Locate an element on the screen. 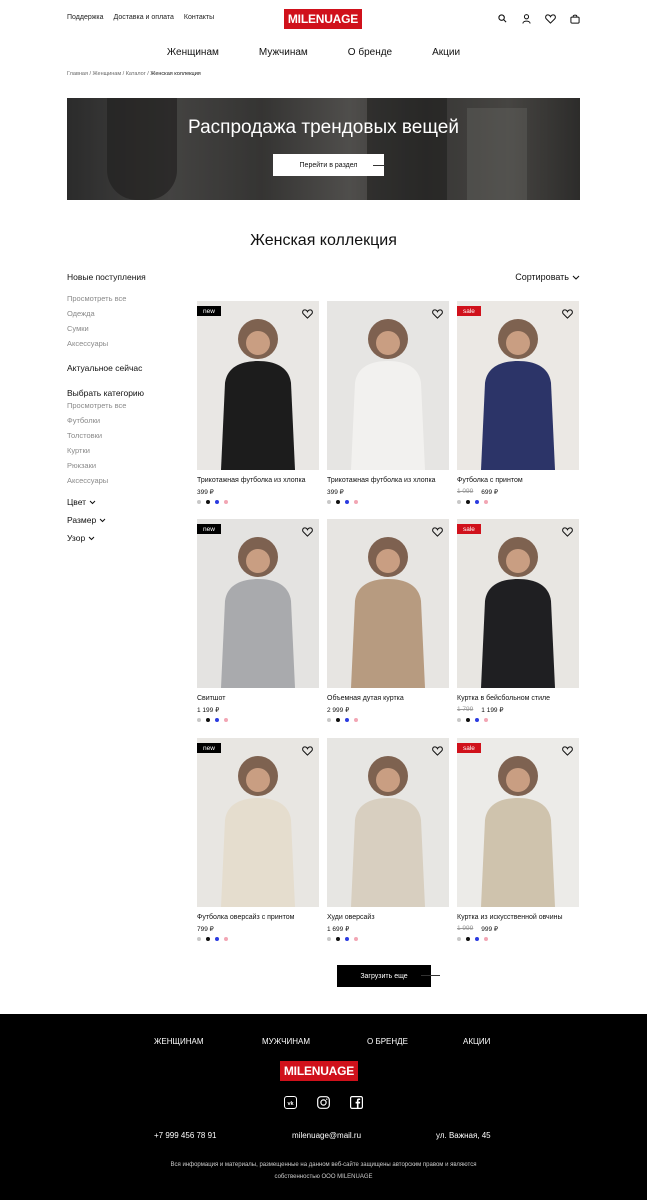  product-name: Футболка оверсайз с принтом is located at coordinates (258, 917).